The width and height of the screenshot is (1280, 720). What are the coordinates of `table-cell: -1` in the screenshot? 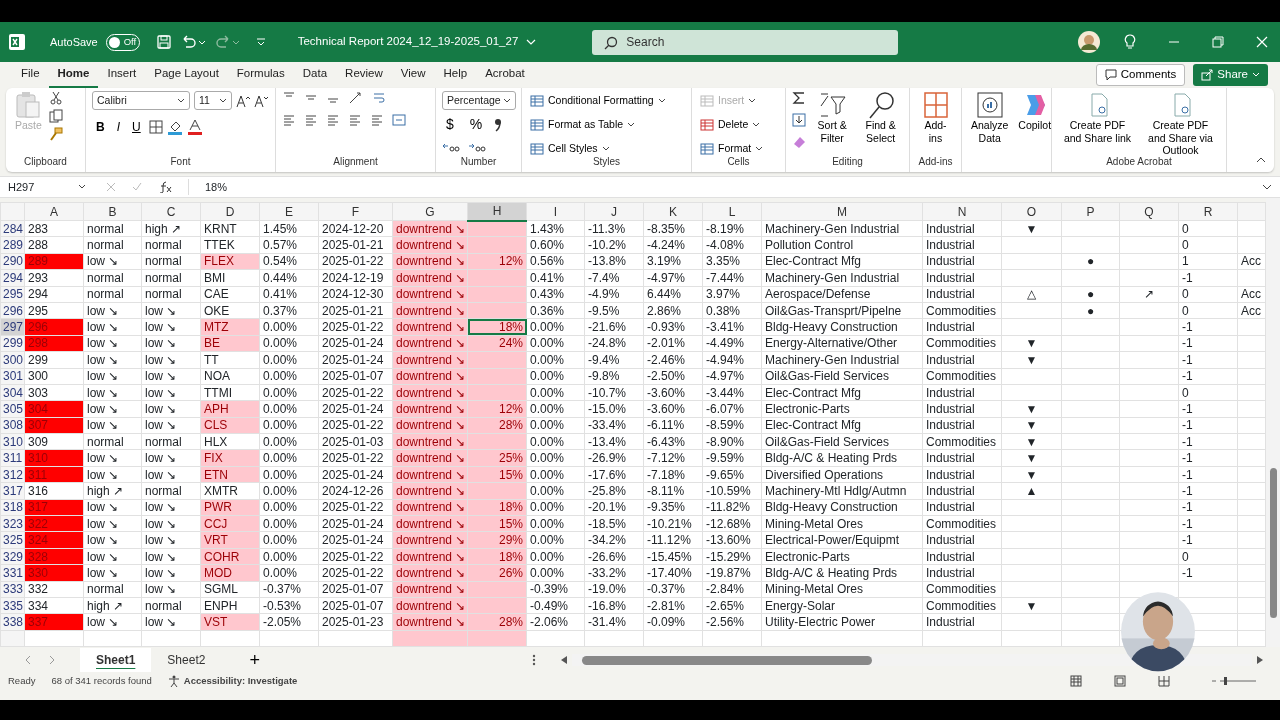 It's located at (1208, 507).